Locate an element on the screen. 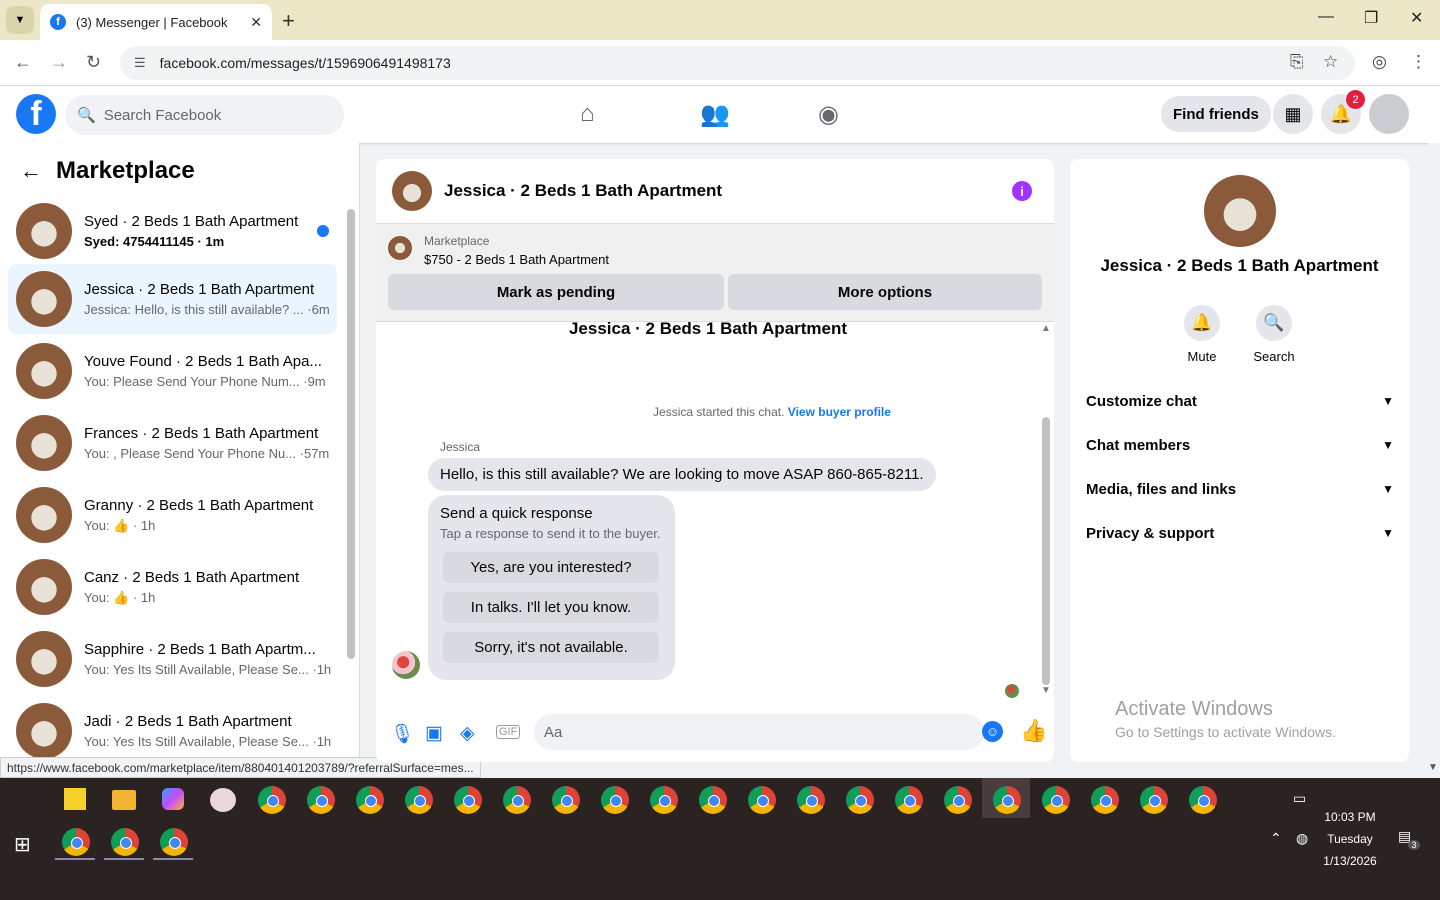  mute-button: 🔔 Mute is located at coordinates (1202, 334).